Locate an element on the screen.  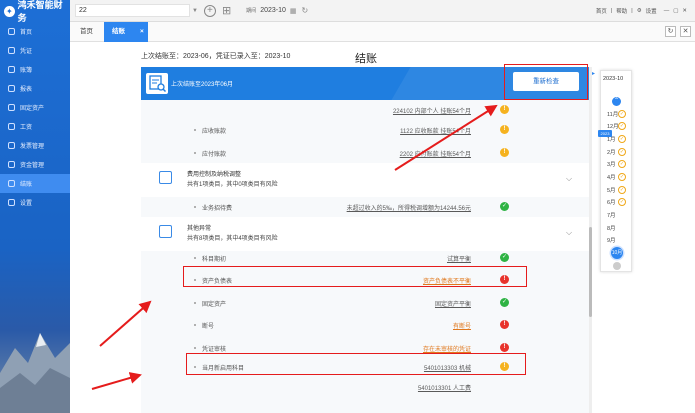
sidebar-item-invoices: 发票管理 is located at coordinates (35, 145).